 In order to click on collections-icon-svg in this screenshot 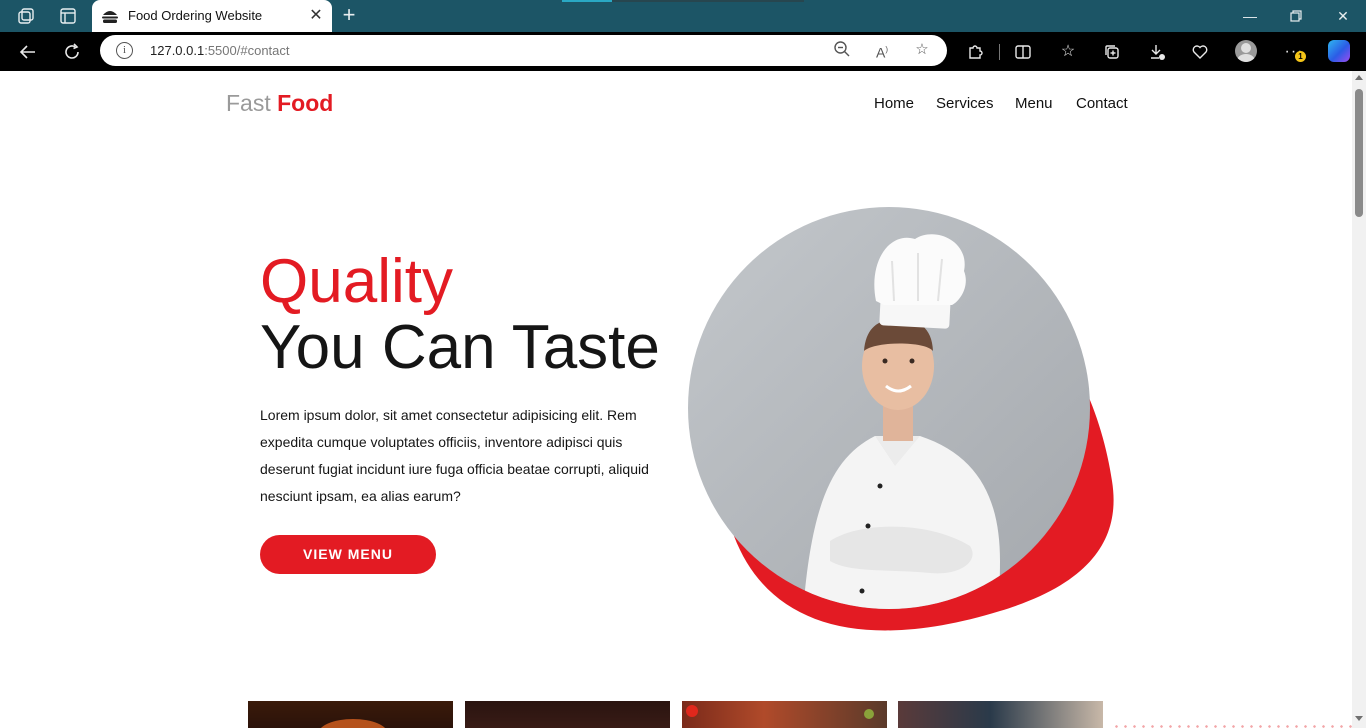, I will do `click(1112, 52)`.